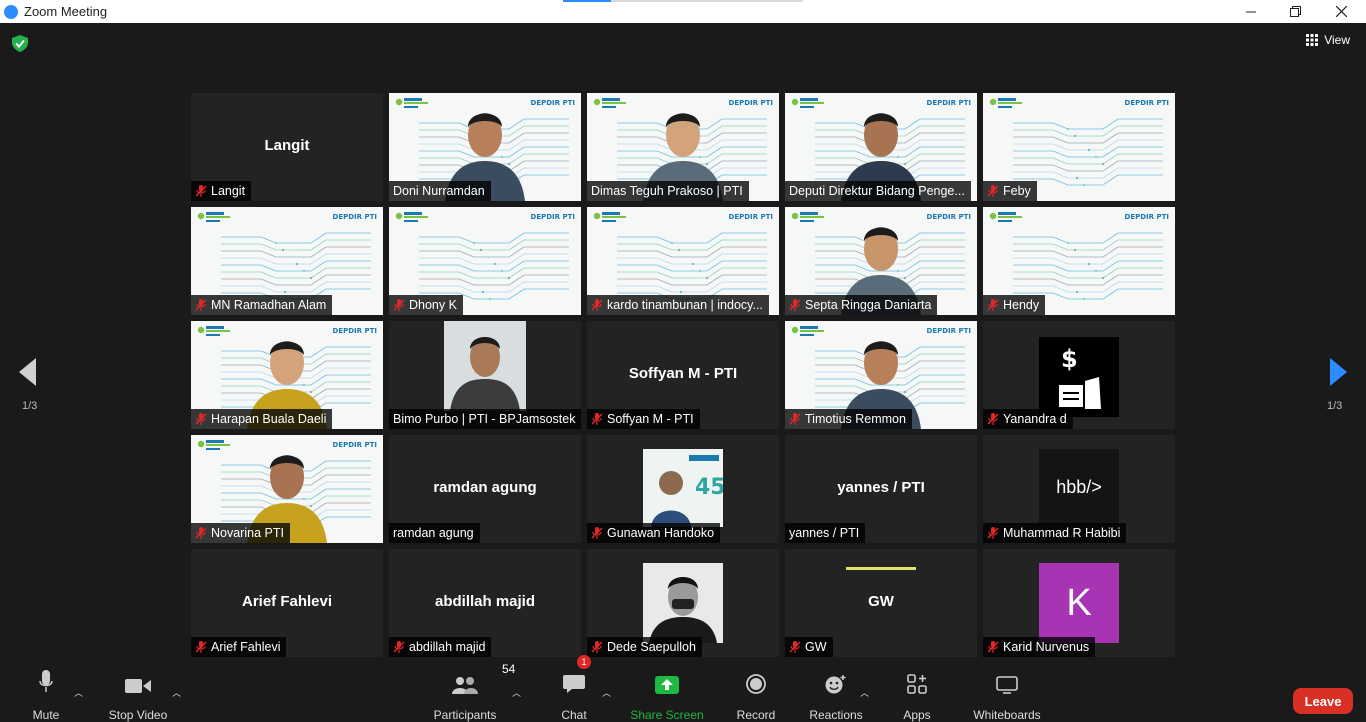 This screenshot has width=1366, height=722. I want to click on participant-tile: $ Yanandra d, so click(1079, 375).